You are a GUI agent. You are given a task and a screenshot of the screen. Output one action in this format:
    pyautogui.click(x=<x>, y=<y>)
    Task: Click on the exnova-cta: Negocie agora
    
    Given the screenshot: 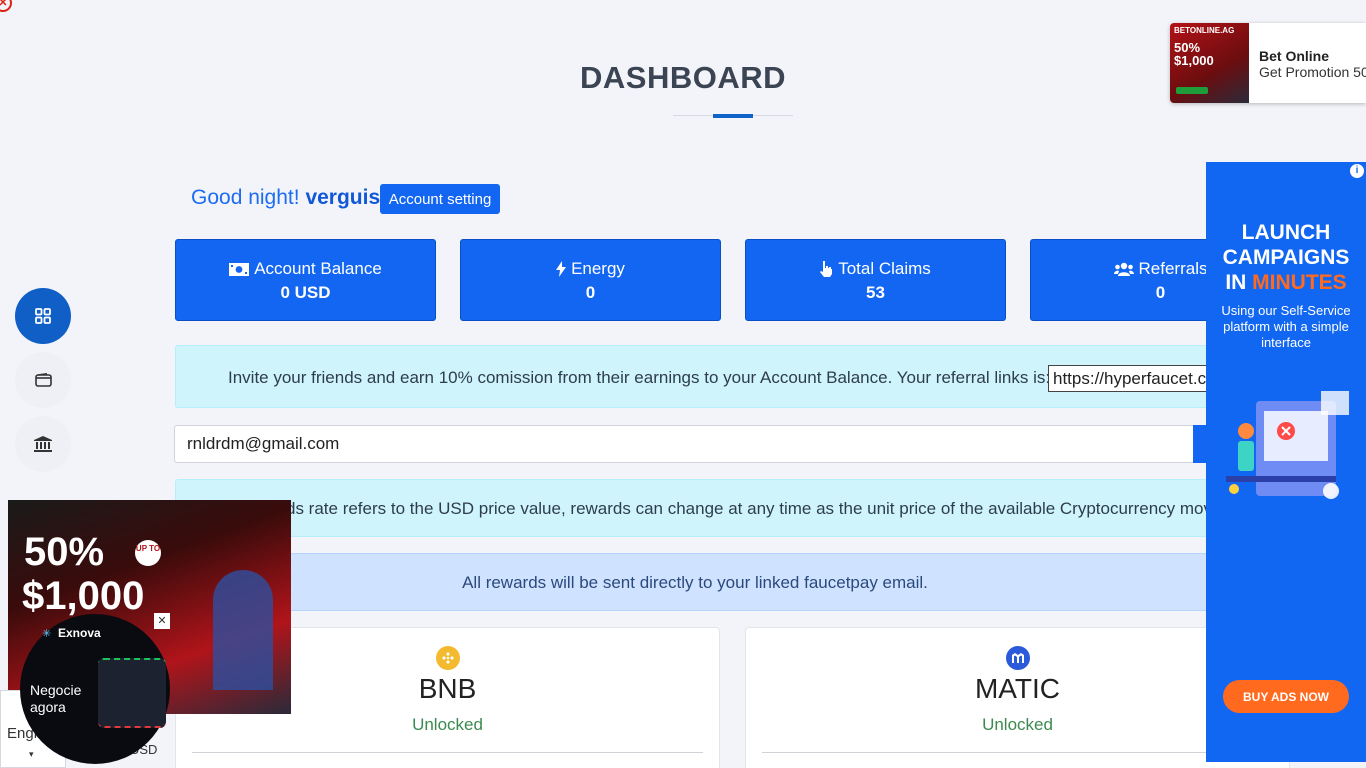 What is the action you would take?
    pyautogui.click(x=56, y=698)
    